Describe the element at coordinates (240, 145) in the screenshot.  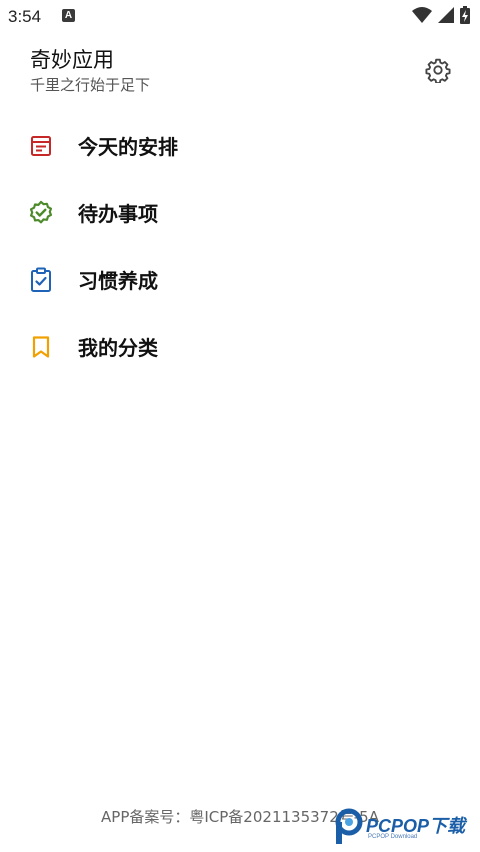
I see `menu-item-today-schedule: 今天的安排` at that location.